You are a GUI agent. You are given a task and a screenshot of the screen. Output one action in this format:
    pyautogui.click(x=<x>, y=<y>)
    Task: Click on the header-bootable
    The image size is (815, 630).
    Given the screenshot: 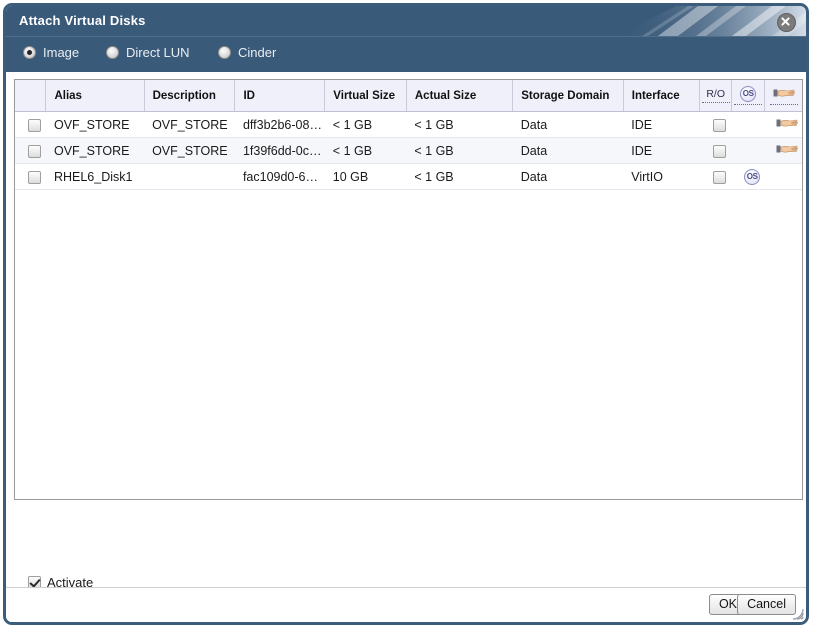 What is the action you would take?
    pyautogui.click(x=783, y=96)
    